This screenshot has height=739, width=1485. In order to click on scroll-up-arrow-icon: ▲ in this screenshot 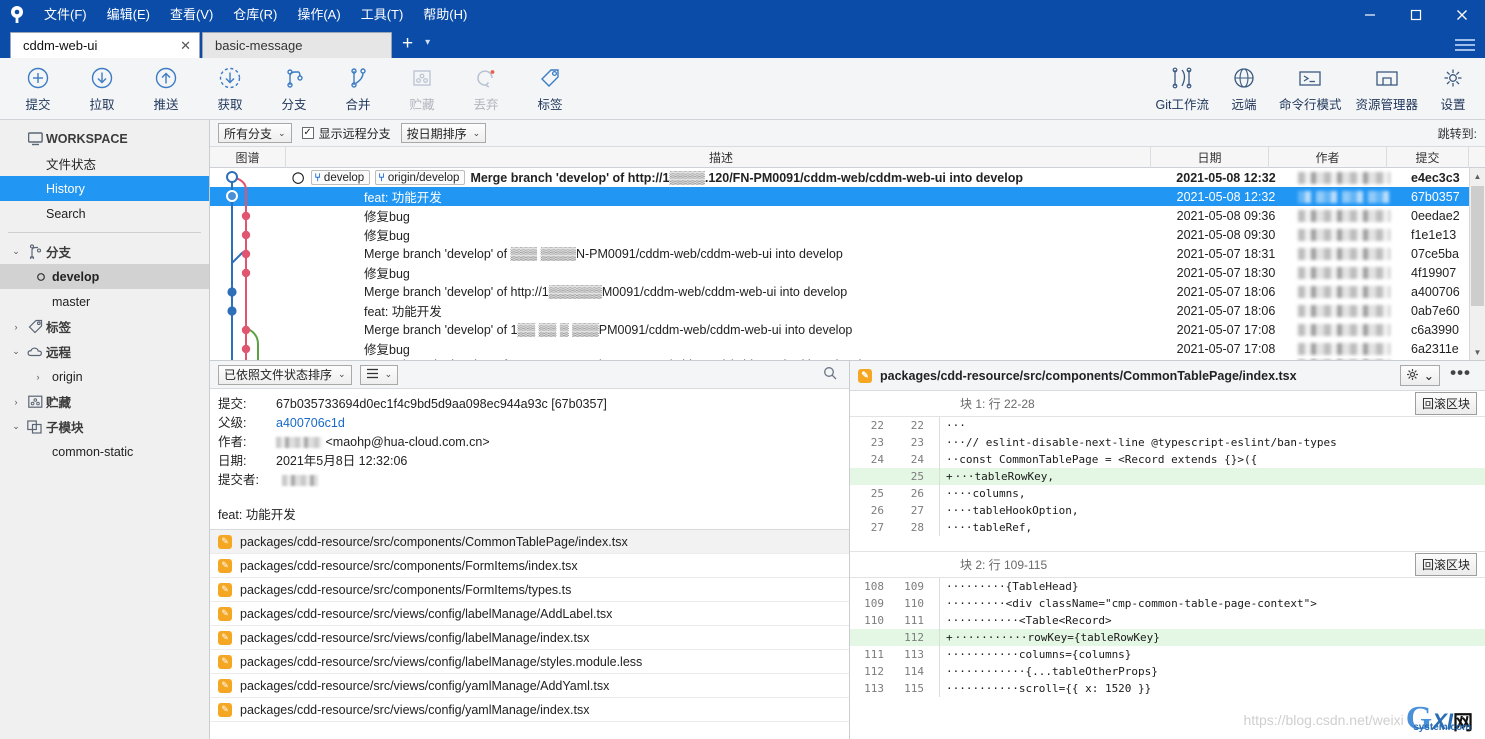, I will do `click(1477, 176)`.